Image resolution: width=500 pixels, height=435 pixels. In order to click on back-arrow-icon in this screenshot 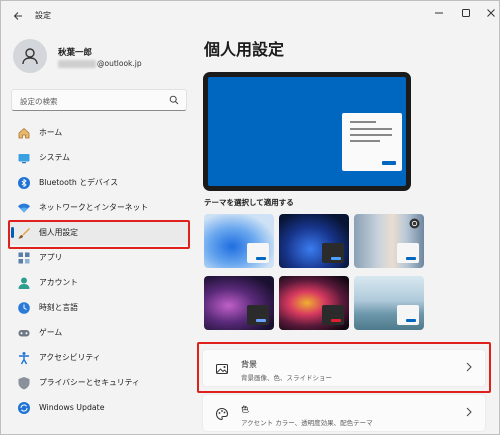, I will do `click(17, 16)`.